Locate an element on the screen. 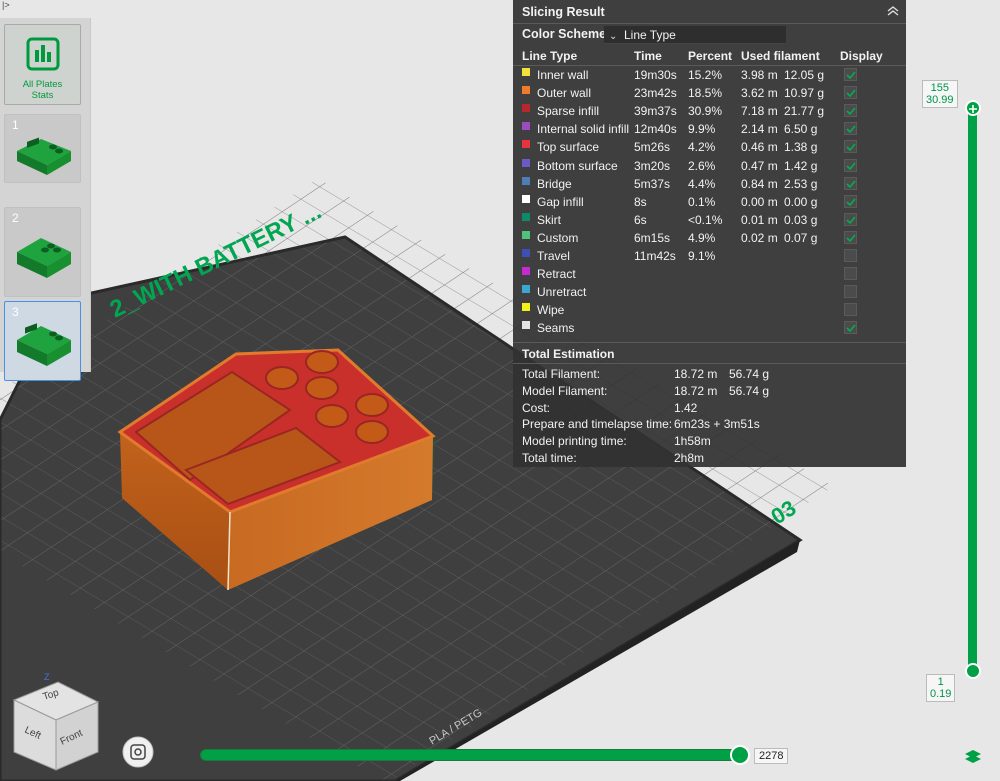 This screenshot has width=1000, height=781. line-filament-weight: 0.03 g is located at coordinates (801, 219).